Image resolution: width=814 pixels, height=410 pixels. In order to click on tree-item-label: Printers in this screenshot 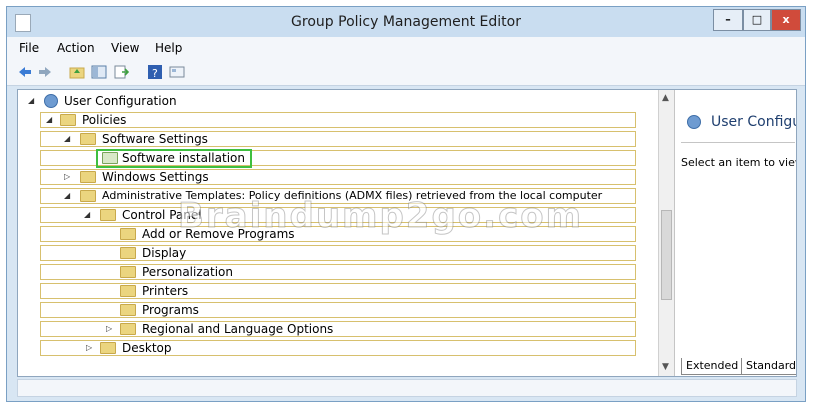, I will do `click(165, 291)`.